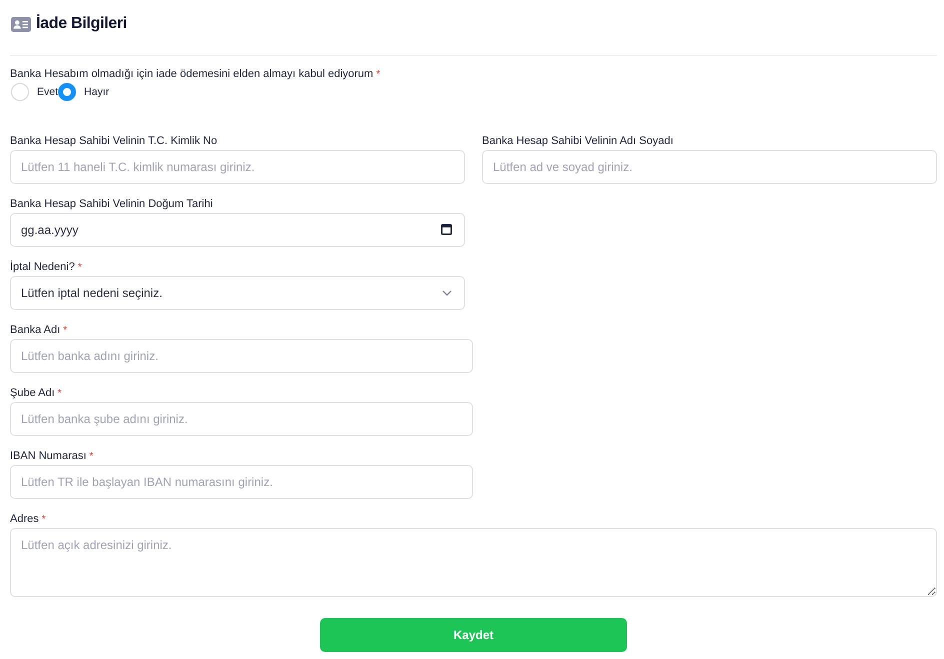 The height and width of the screenshot is (659, 944). I want to click on field-label: Banka Hesap Sahibi Velinin Doğum Tarihi, so click(111, 204).